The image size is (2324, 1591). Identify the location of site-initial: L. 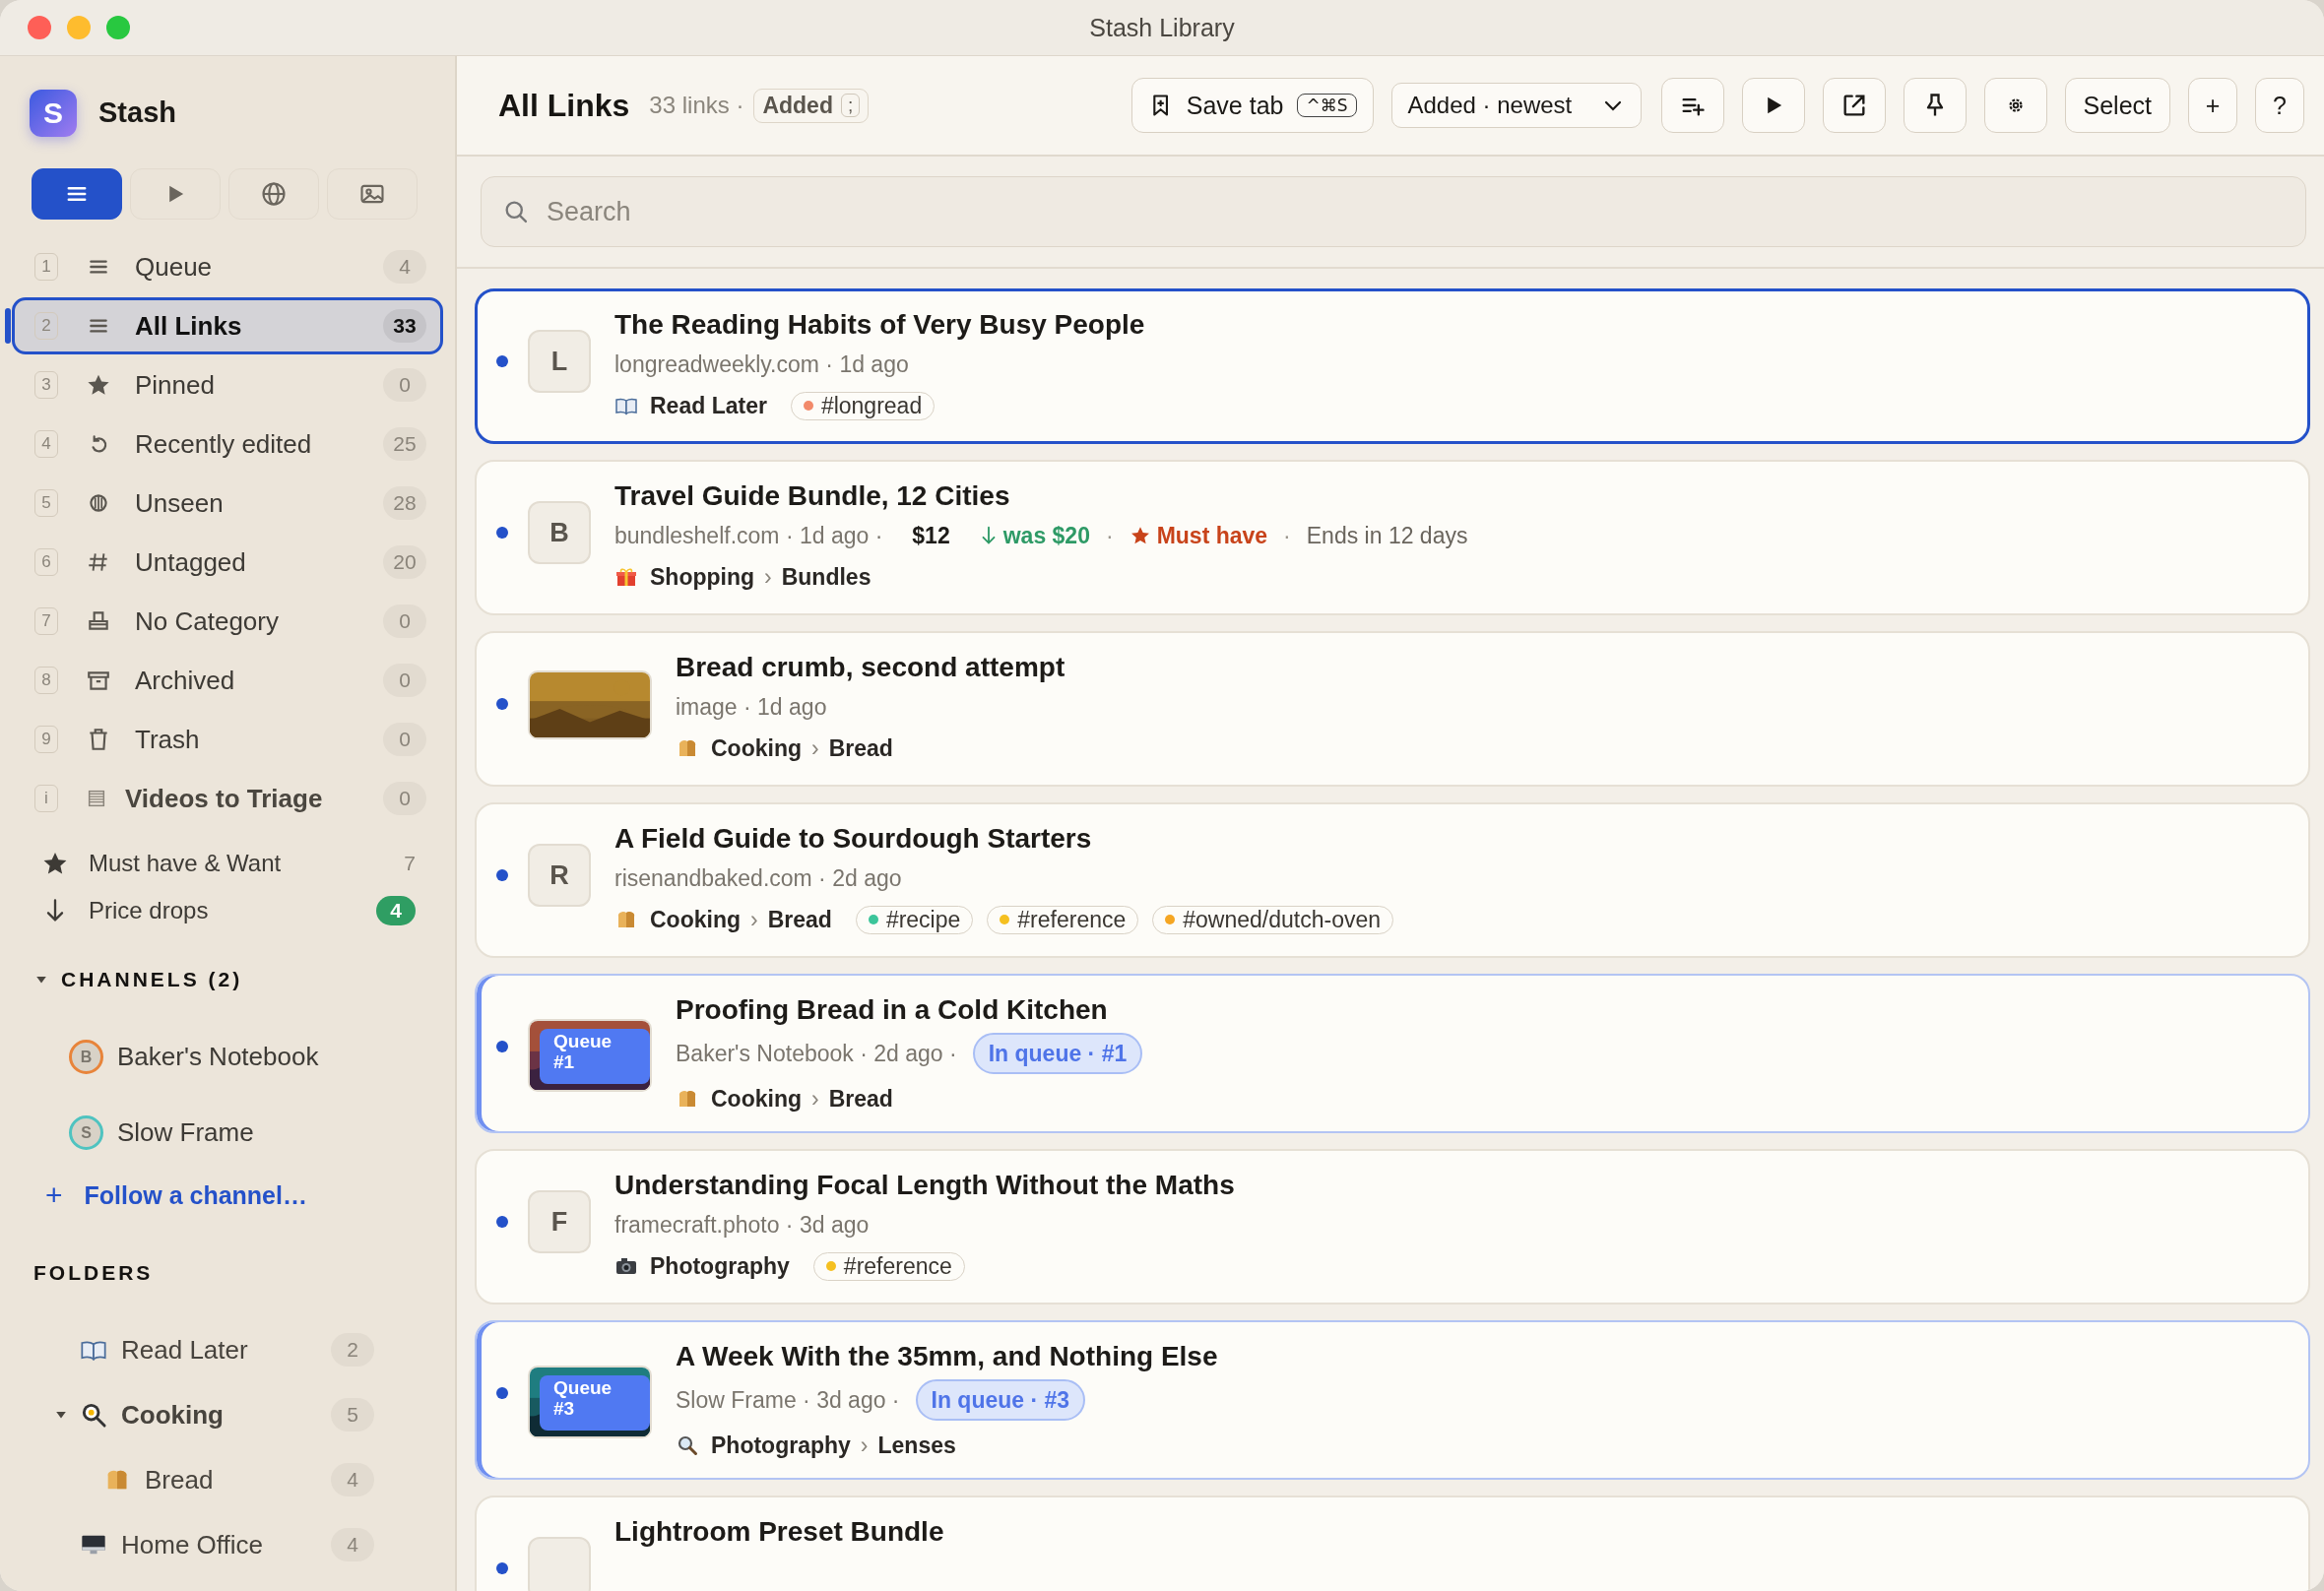
(560, 362).